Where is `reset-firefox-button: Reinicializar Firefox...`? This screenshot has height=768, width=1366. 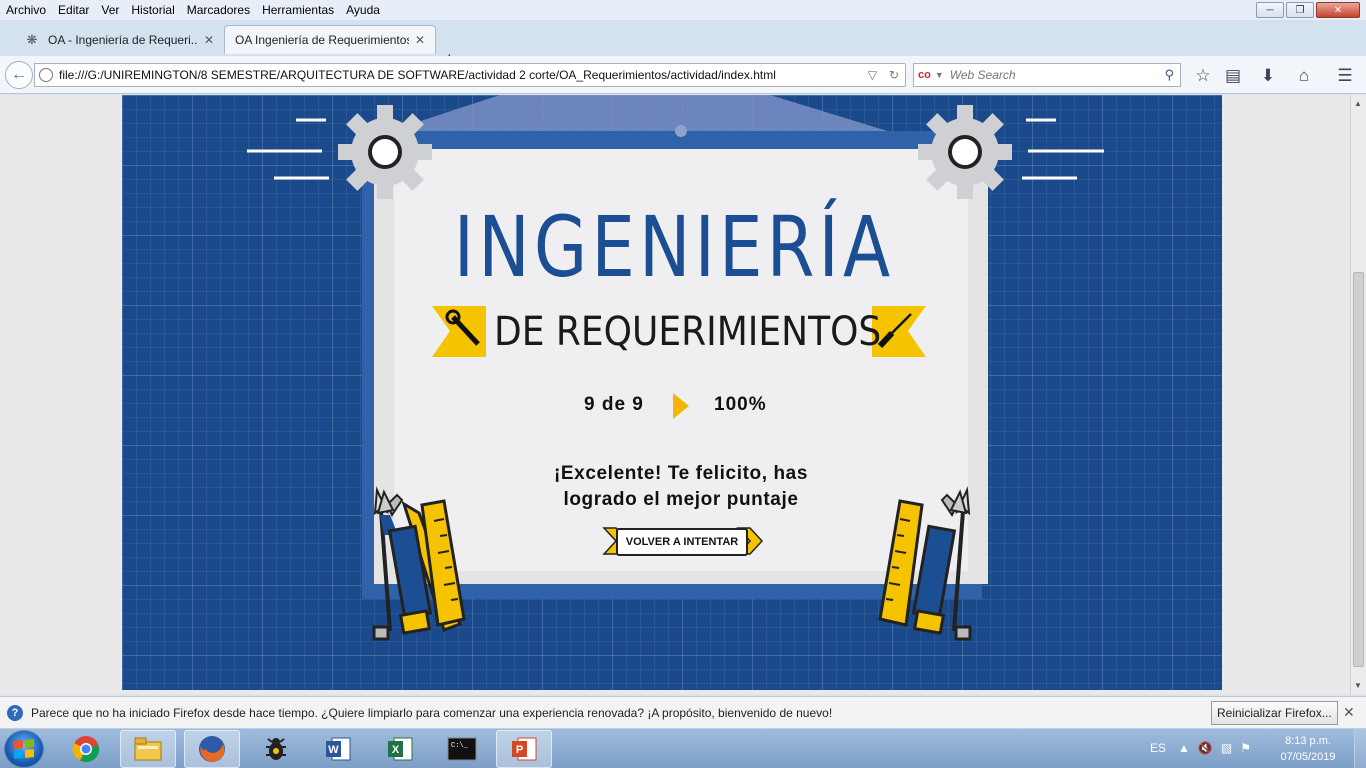
reset-firefox-button: Reinicializar Firefox... is located at coordinates (1274, 713).